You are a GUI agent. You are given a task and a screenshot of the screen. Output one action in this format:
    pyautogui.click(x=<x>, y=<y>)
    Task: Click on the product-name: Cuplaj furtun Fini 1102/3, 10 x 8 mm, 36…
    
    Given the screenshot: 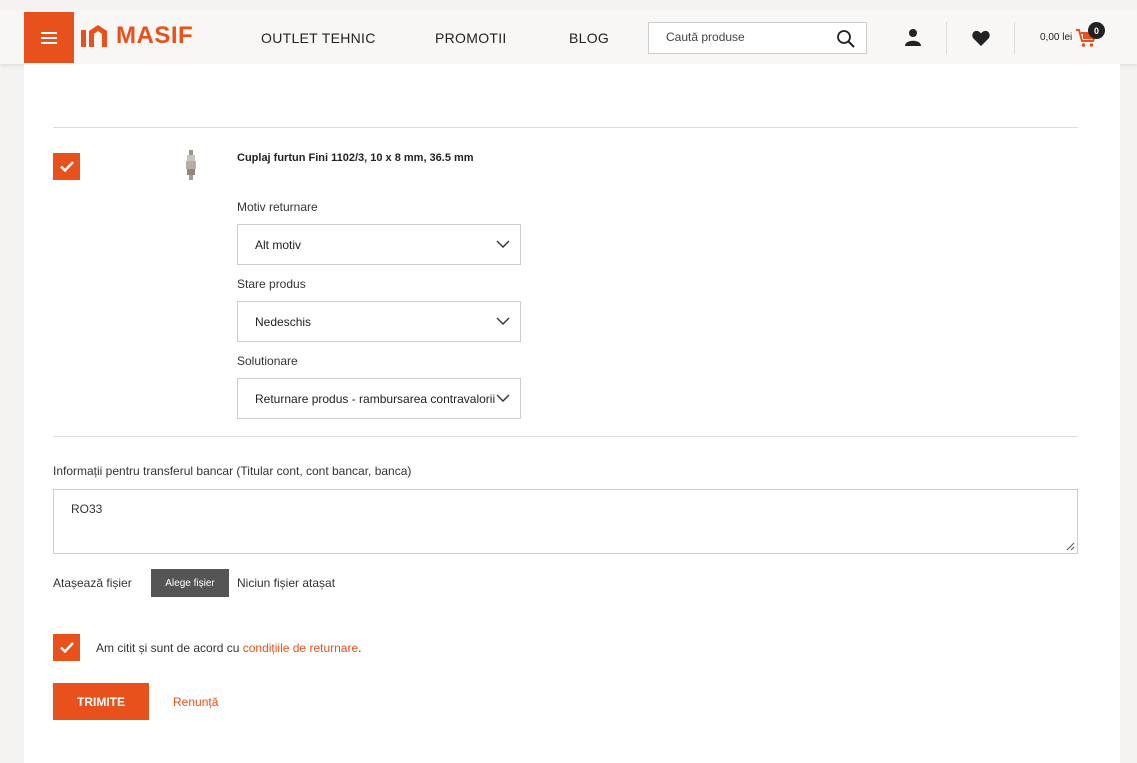 What is the action you would take?
    pyautogui.click(x=355, y=158)
    